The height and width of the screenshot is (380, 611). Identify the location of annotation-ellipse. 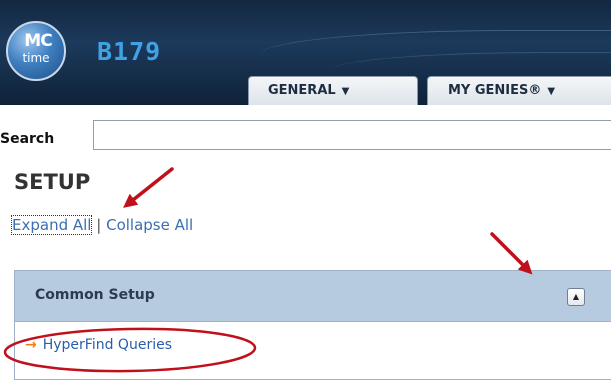
(130, 350).